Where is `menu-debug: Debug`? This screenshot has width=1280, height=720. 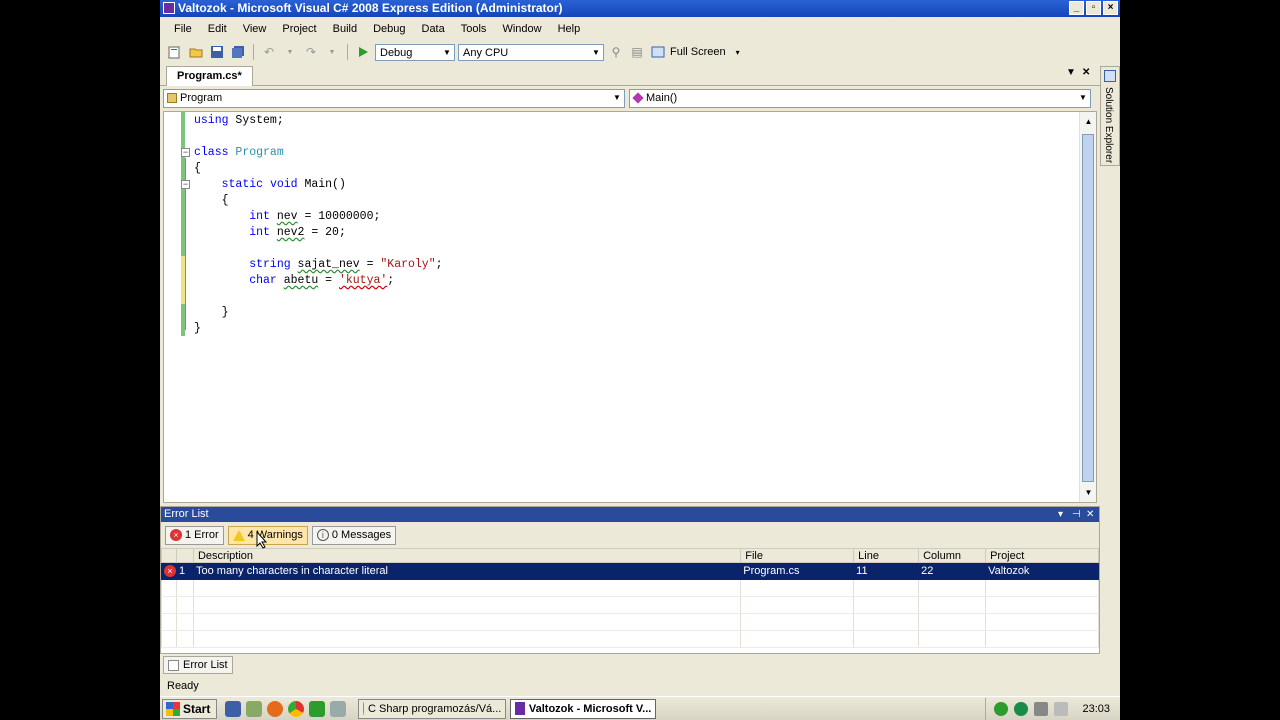 menu-debug: Debug is located at coordinates (389, 29).